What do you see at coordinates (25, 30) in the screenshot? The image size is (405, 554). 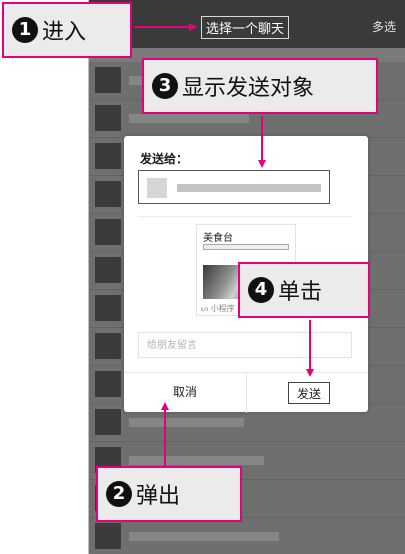 I see `step-number: 1` at bounding box center [25, 30].